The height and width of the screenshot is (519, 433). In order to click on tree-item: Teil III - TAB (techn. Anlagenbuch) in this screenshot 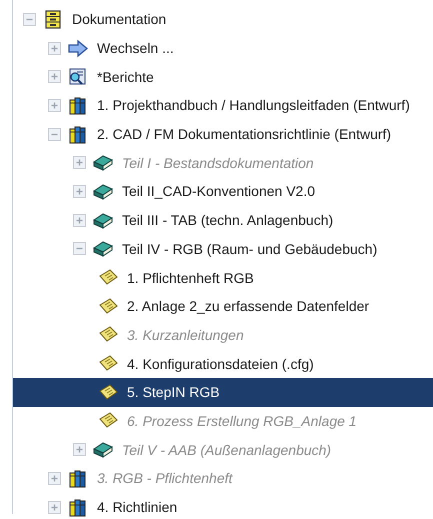, I will do `click(223, 220)`.